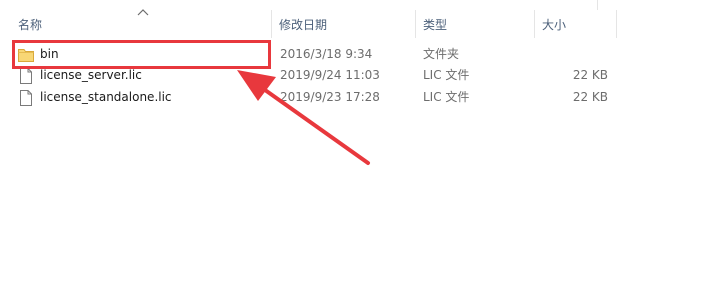 The height and width of the screenshot is (307, 726). Describe the element at coordinates (106, 97) in the screenshot. I see `file-name: license_standalone.lic` at that location.